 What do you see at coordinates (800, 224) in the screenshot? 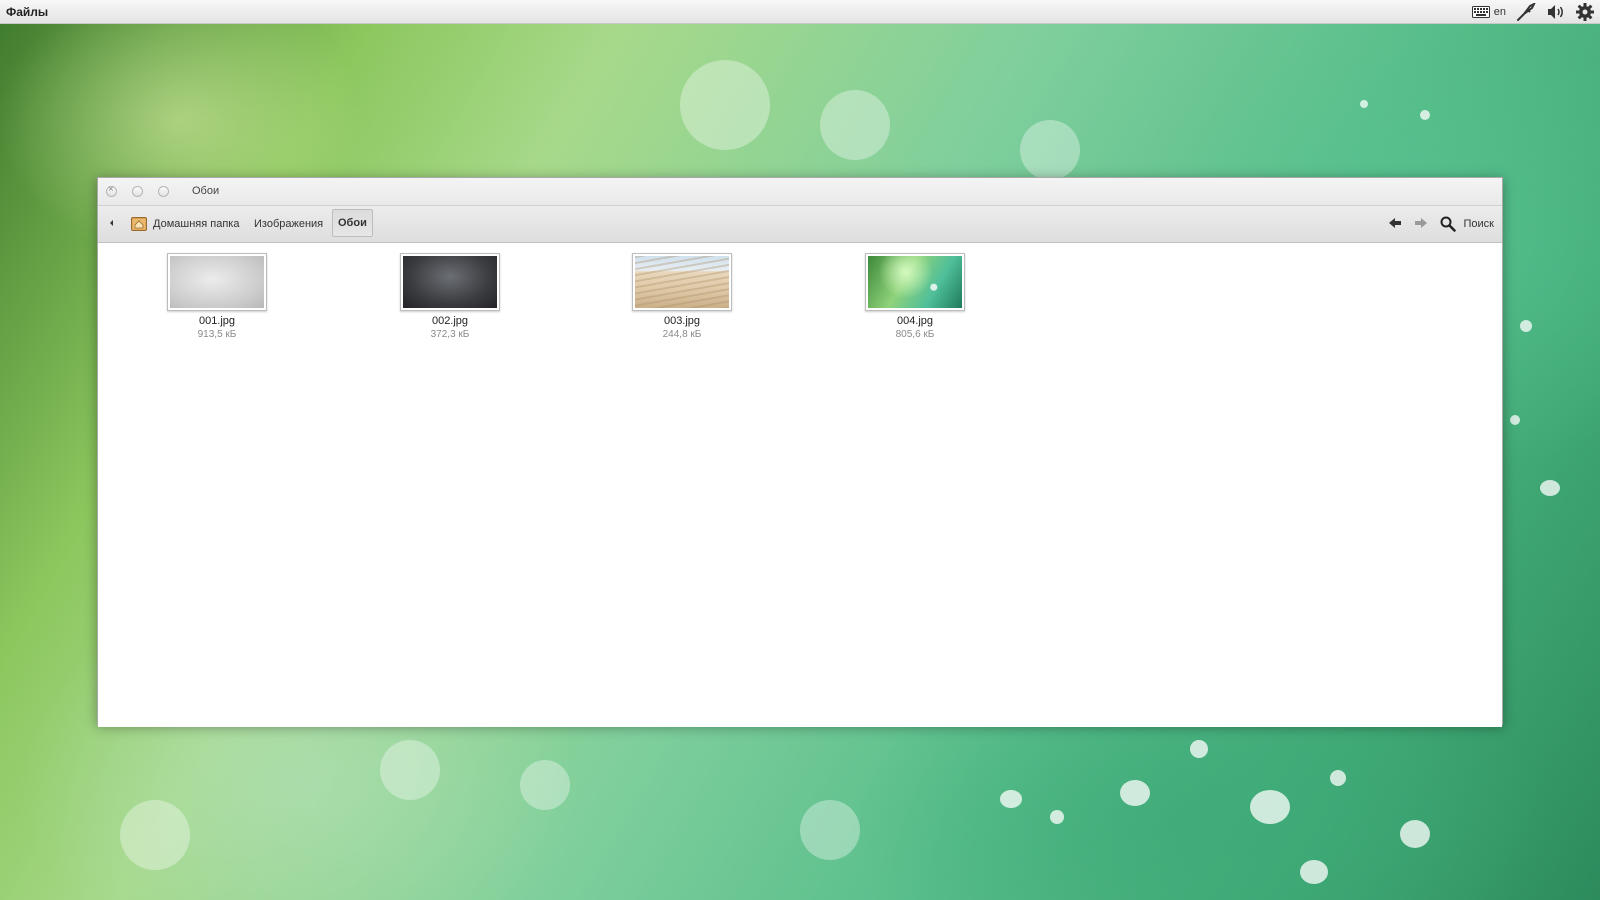
I see `toolbar: Домашняя папка Изображения Обои Поиск` at bounding box center [800, 224].